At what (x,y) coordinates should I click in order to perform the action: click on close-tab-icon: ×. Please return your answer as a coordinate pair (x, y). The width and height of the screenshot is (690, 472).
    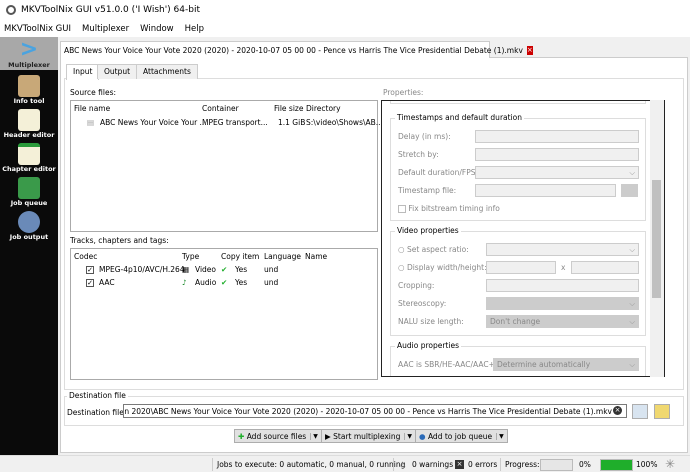
    Looking at the image, I should click on (529, 50).